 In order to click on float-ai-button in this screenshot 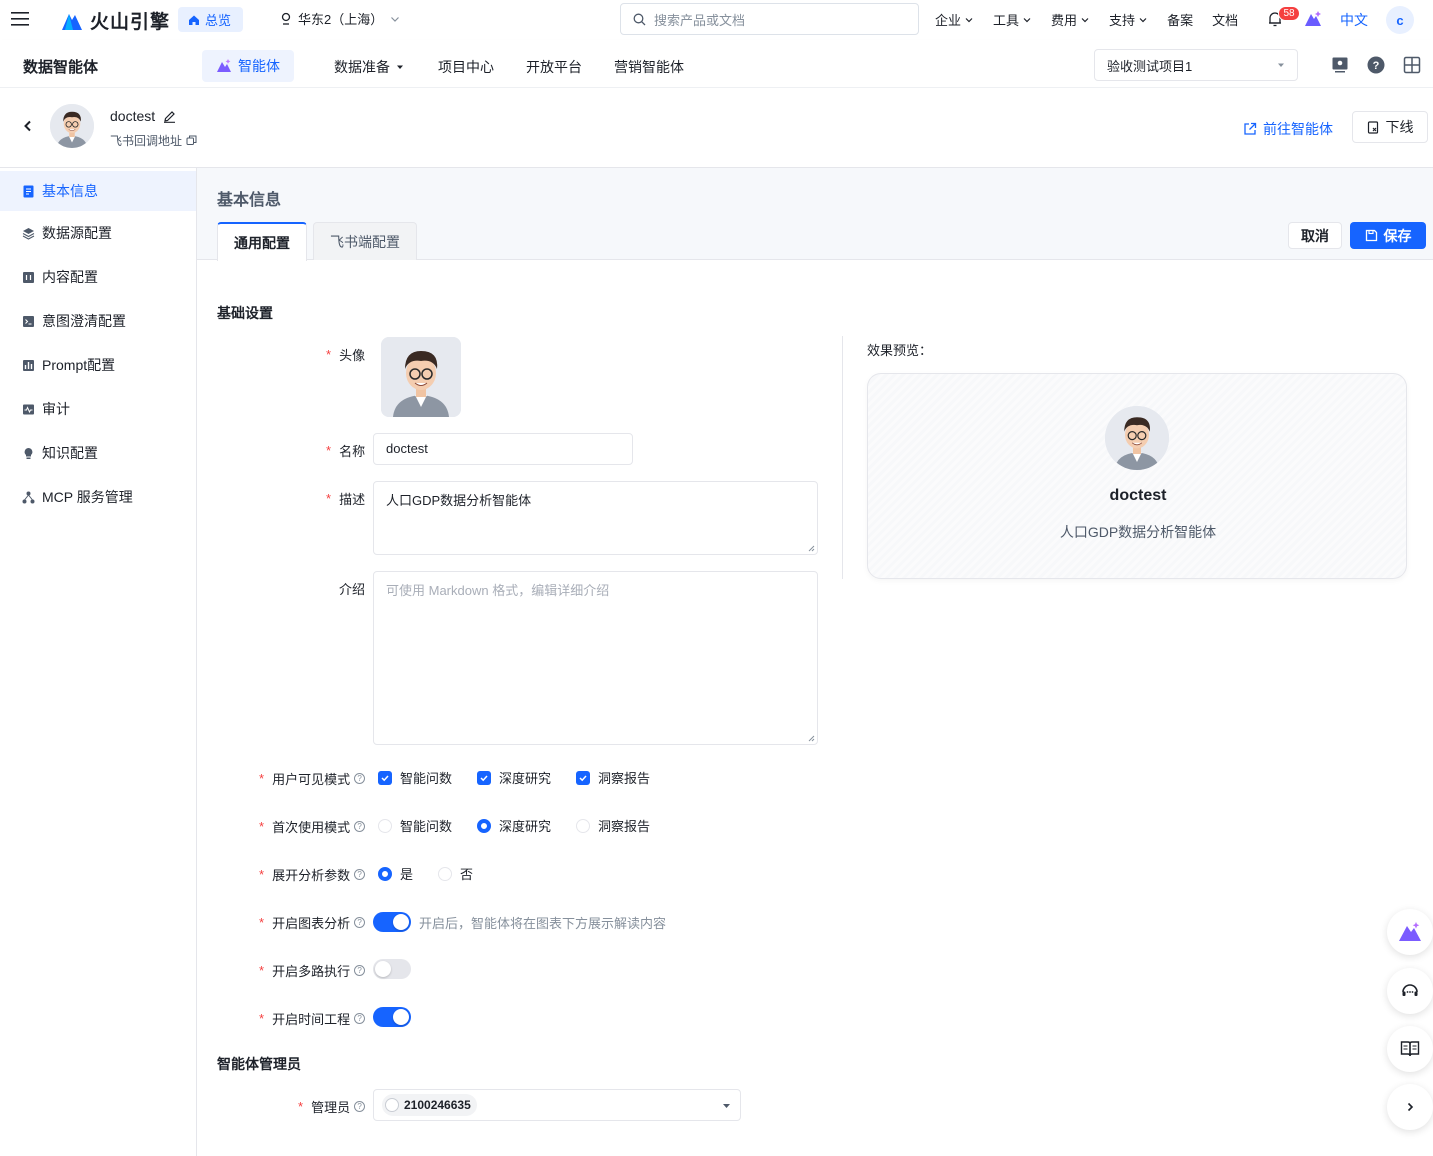, I will do `click(1410, 932)`.